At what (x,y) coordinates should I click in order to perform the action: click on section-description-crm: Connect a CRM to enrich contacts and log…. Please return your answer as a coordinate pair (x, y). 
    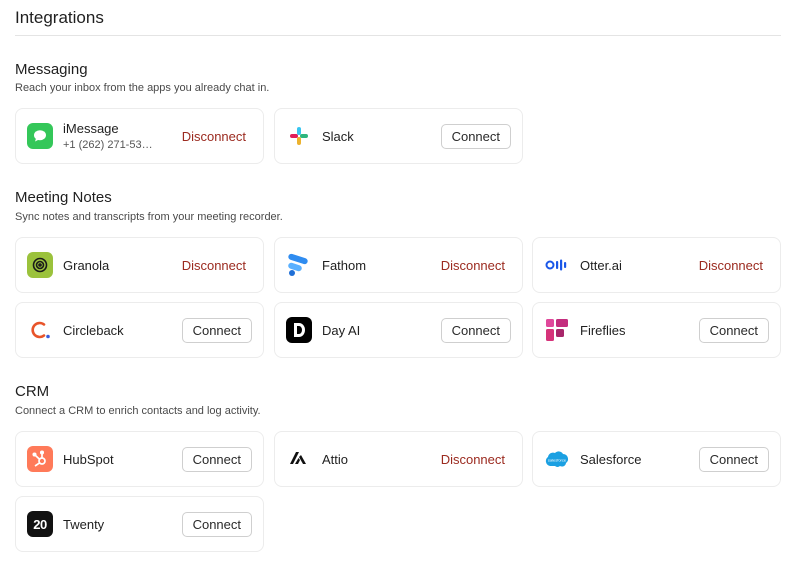
    Looking at the image, I should click on (138, 411).